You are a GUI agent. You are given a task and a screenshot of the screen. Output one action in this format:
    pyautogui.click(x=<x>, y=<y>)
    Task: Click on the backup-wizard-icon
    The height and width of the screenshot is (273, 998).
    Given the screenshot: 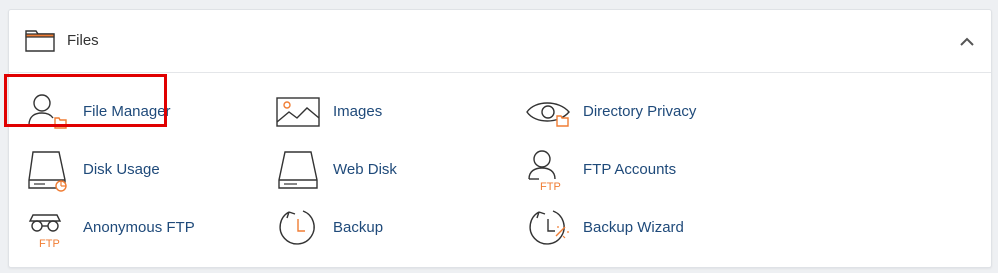 What is the action you would take?
    pyautogui.click(x=549, y=227)
    